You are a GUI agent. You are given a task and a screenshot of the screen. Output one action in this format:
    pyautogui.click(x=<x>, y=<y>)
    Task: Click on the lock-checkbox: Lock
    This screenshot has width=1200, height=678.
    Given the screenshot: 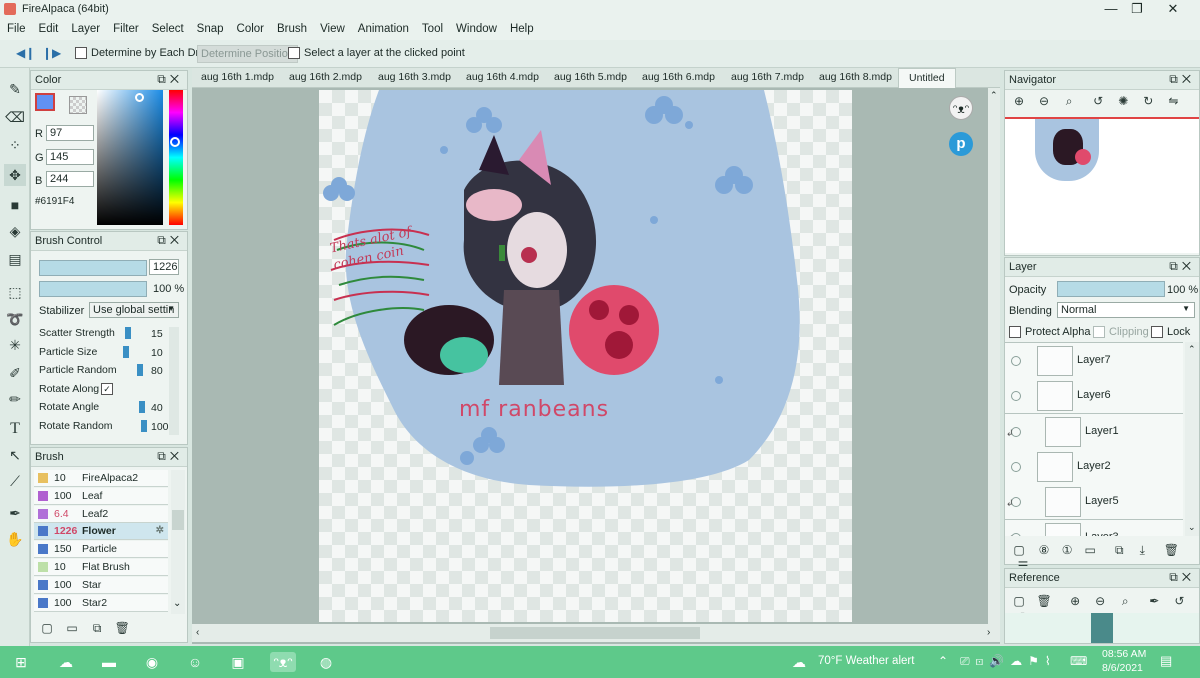 What is the action you would take?
    pyautogui.click(x=1170, y=332)
    